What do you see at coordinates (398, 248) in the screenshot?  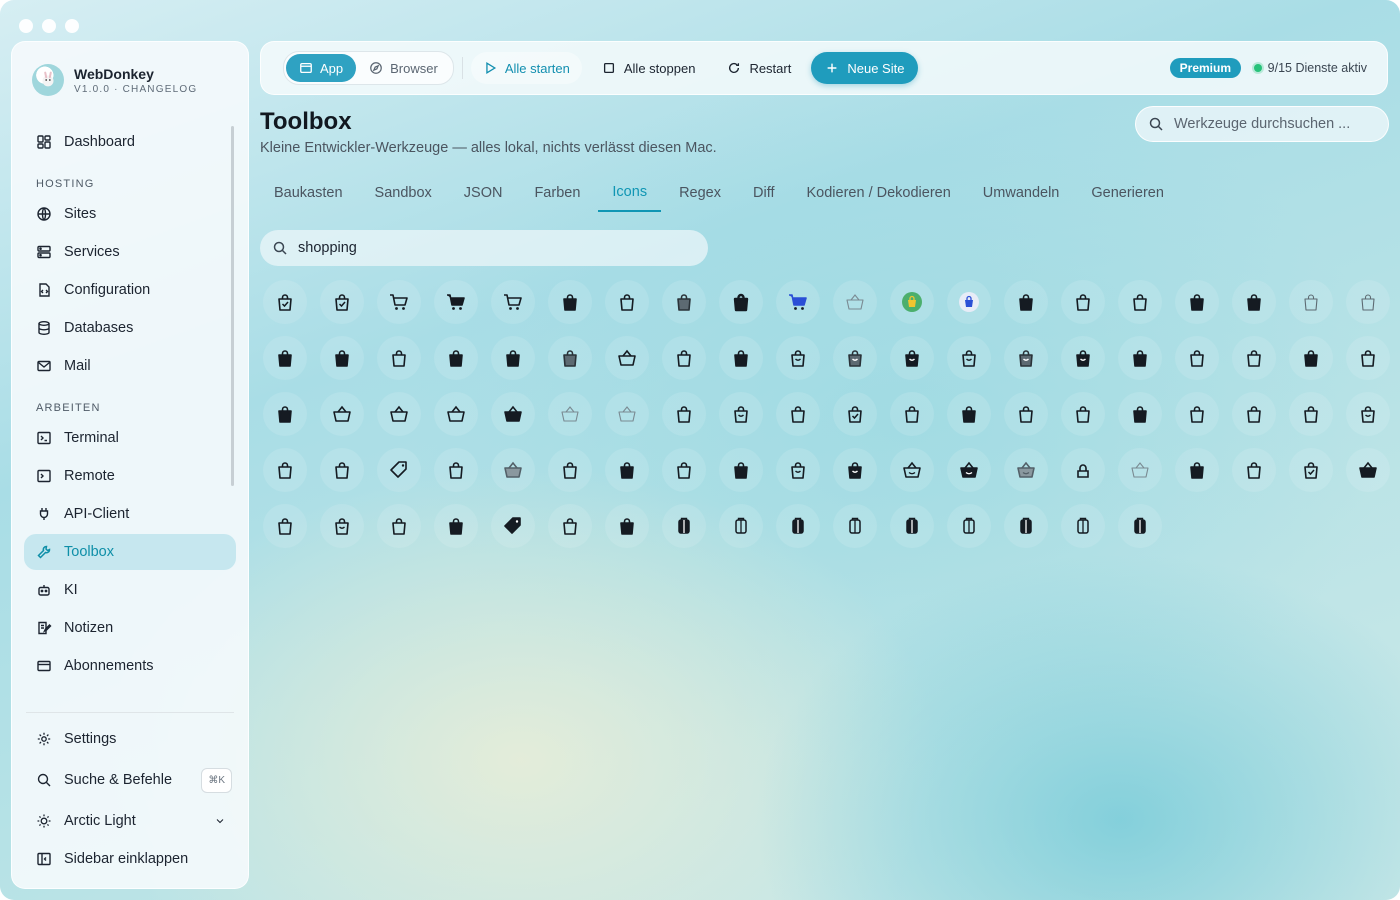 I see `icon-search-input` at bounding box center [398, 248].